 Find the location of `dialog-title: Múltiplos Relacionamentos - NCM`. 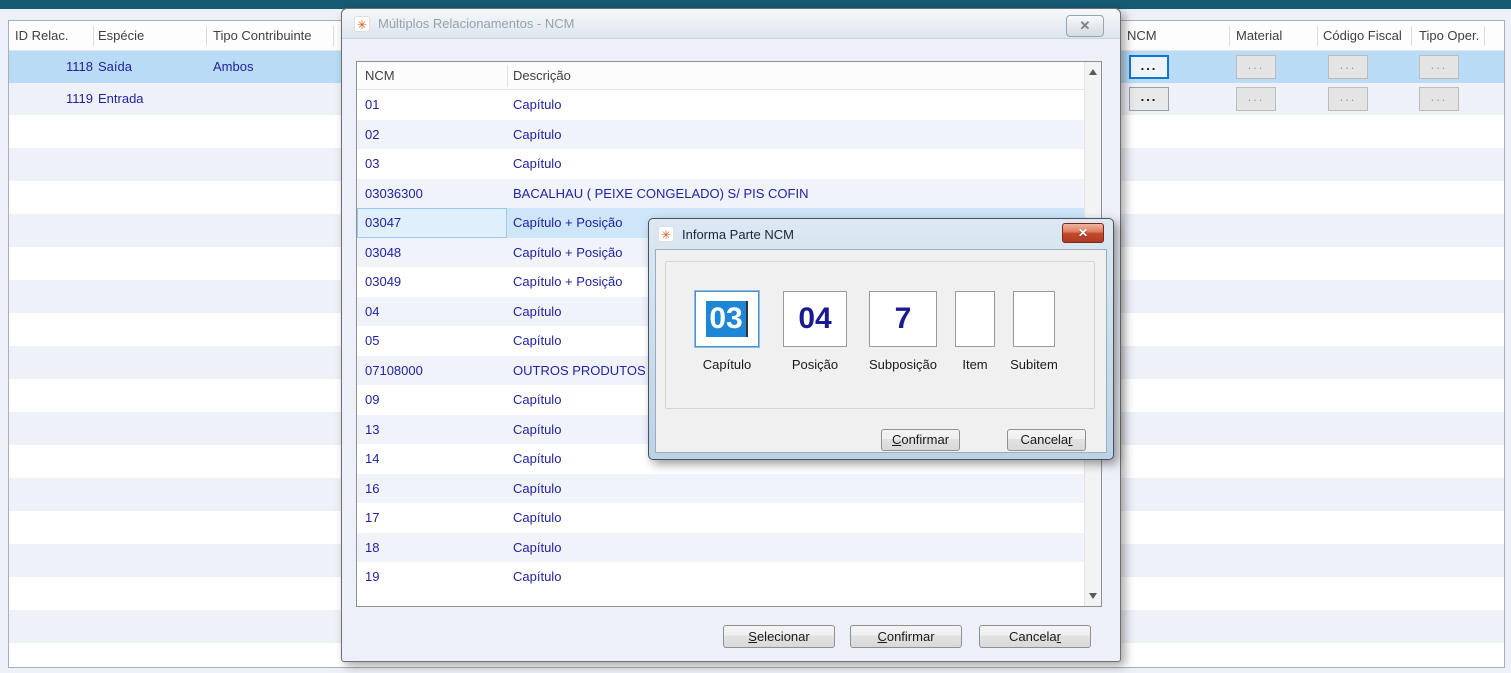

dialog-title: Múltiplos Relacionamentos - NCM is located at coordinates (476, 23).